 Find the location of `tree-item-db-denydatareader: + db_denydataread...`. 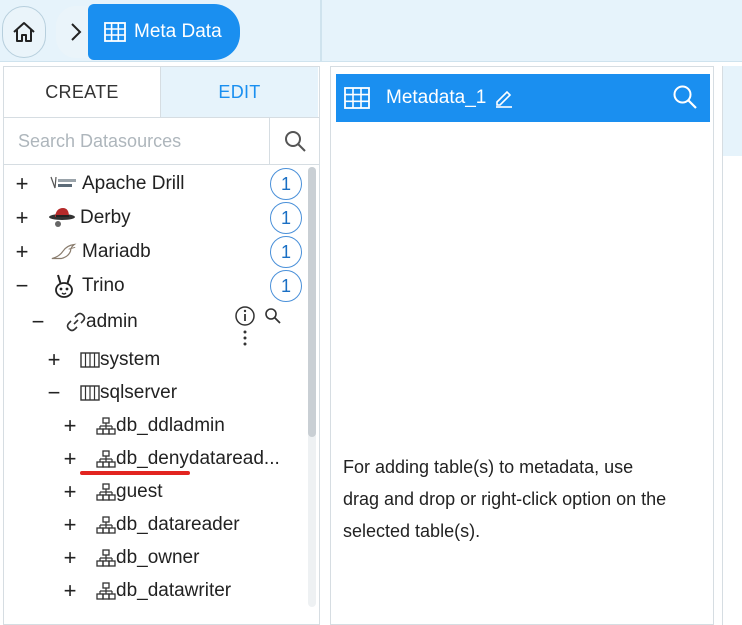

tree-item-db-denydatareader: + db_denydataread... is located at coordinates (170, 459).